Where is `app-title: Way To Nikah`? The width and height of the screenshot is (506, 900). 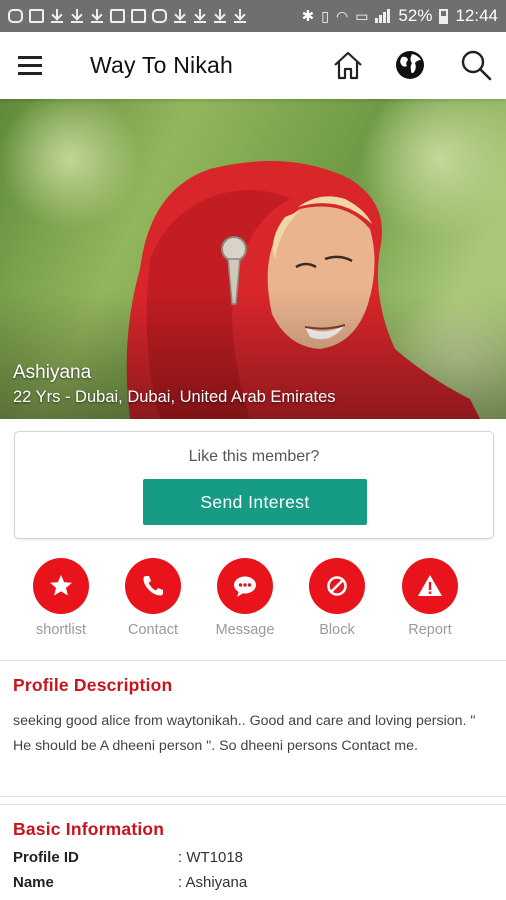
app-title: Way To Nikah is located at coordinates (162, 65).